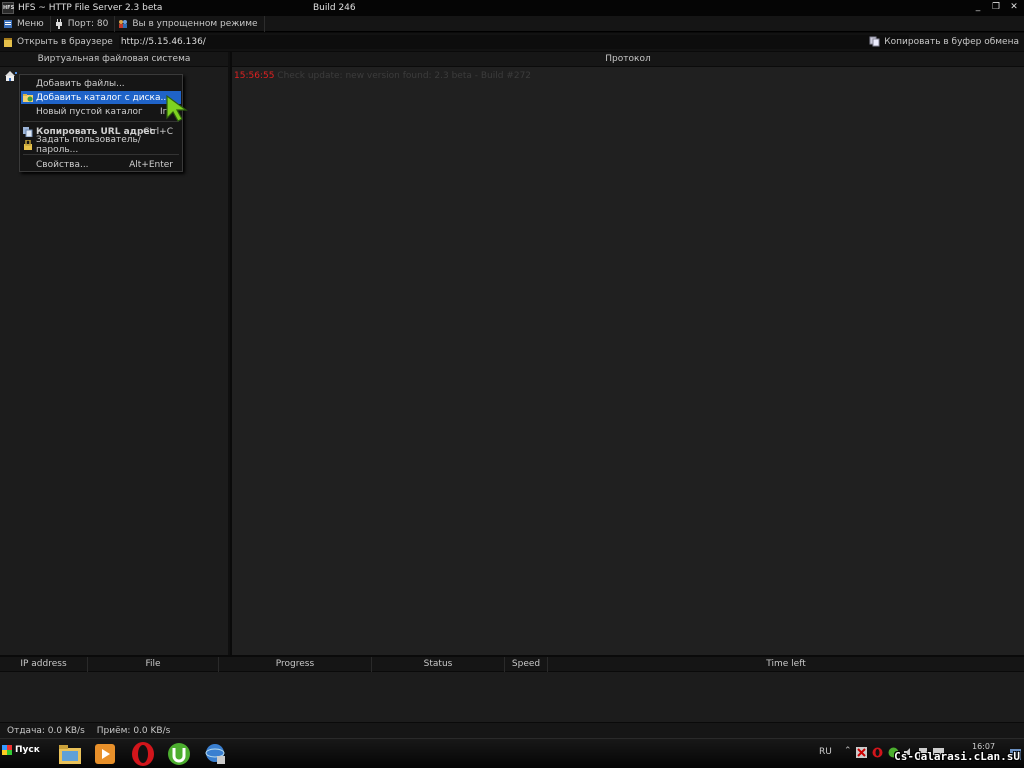 This screenshot has width=1024, height=768. I want to click on copy-icon, so click(28, 131).